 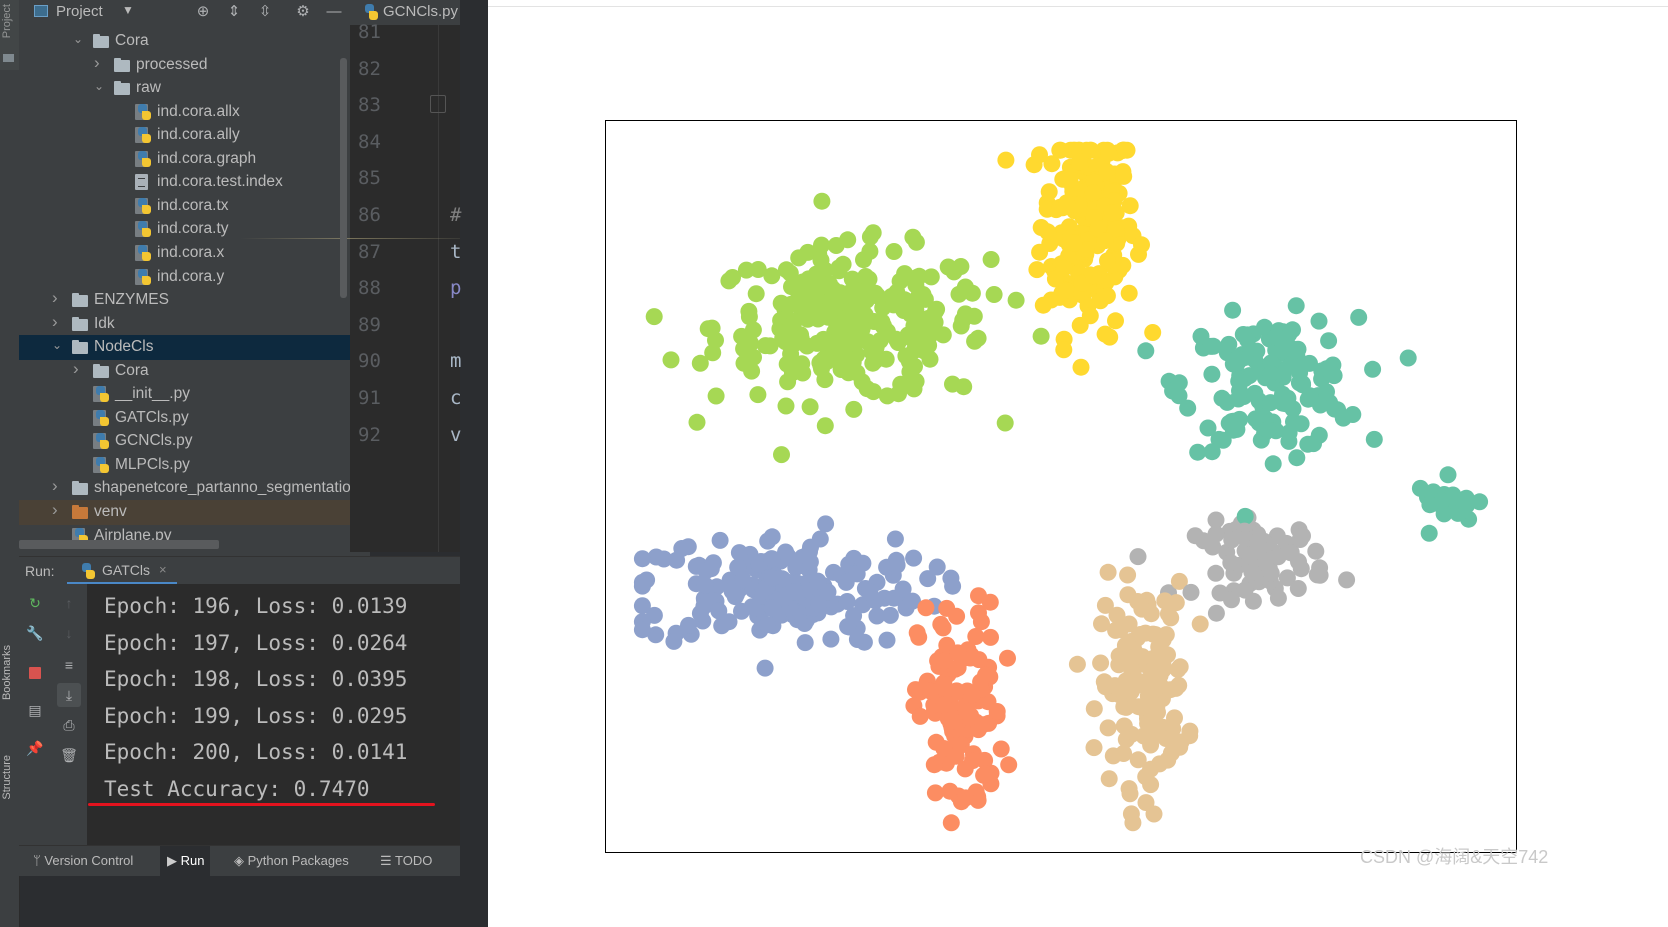 What do you see at coordinates (194, 488) in the screenshot?
I see `tree-item: › shapenetcore_partanno_segmentation` at bounding box center [194, 488].